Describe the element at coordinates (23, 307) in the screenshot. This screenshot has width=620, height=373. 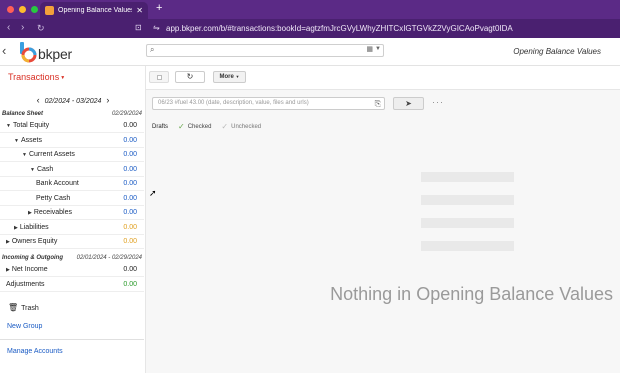
I see `trash-link: 🗑 Trash` at that location.